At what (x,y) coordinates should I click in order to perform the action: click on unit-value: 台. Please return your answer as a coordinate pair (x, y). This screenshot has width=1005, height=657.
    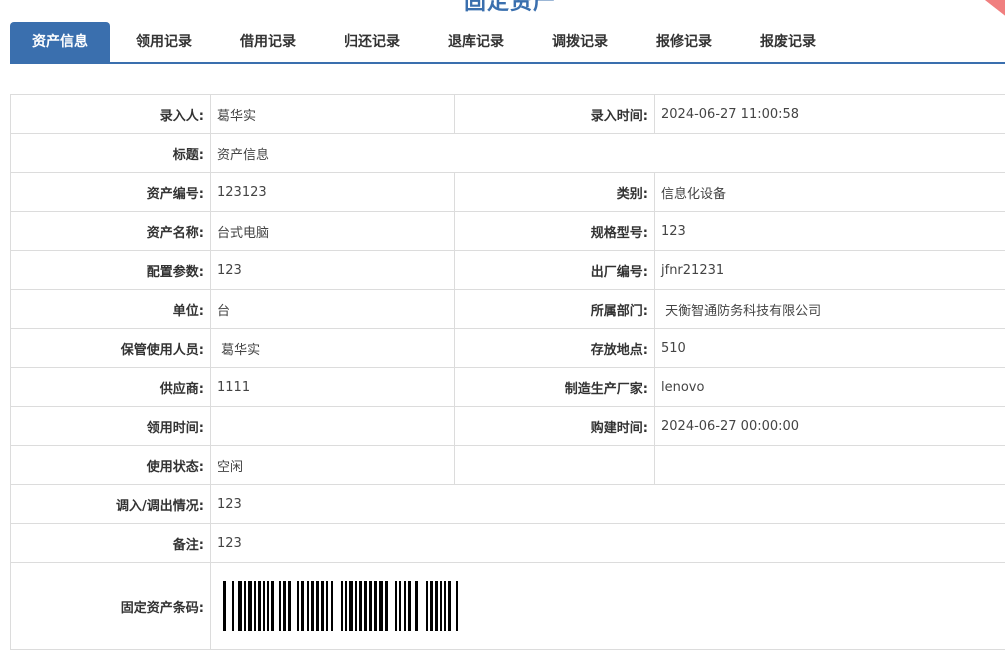
    Looking at the image, I should click on (332, 309).